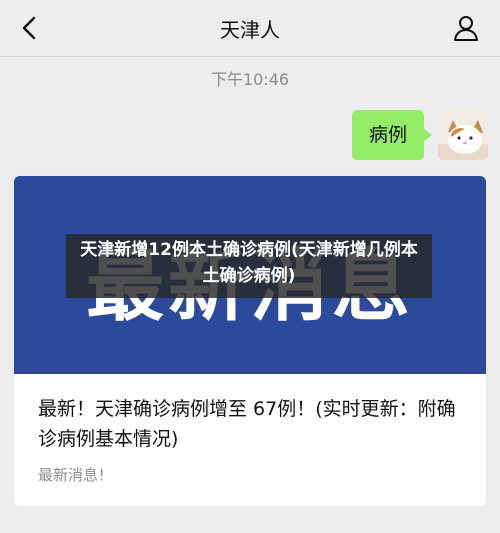  What do you see at coordinates (76, 475) in the screenshot?
I see `article-source: 最新消息！` at bounding box center [76, 475].